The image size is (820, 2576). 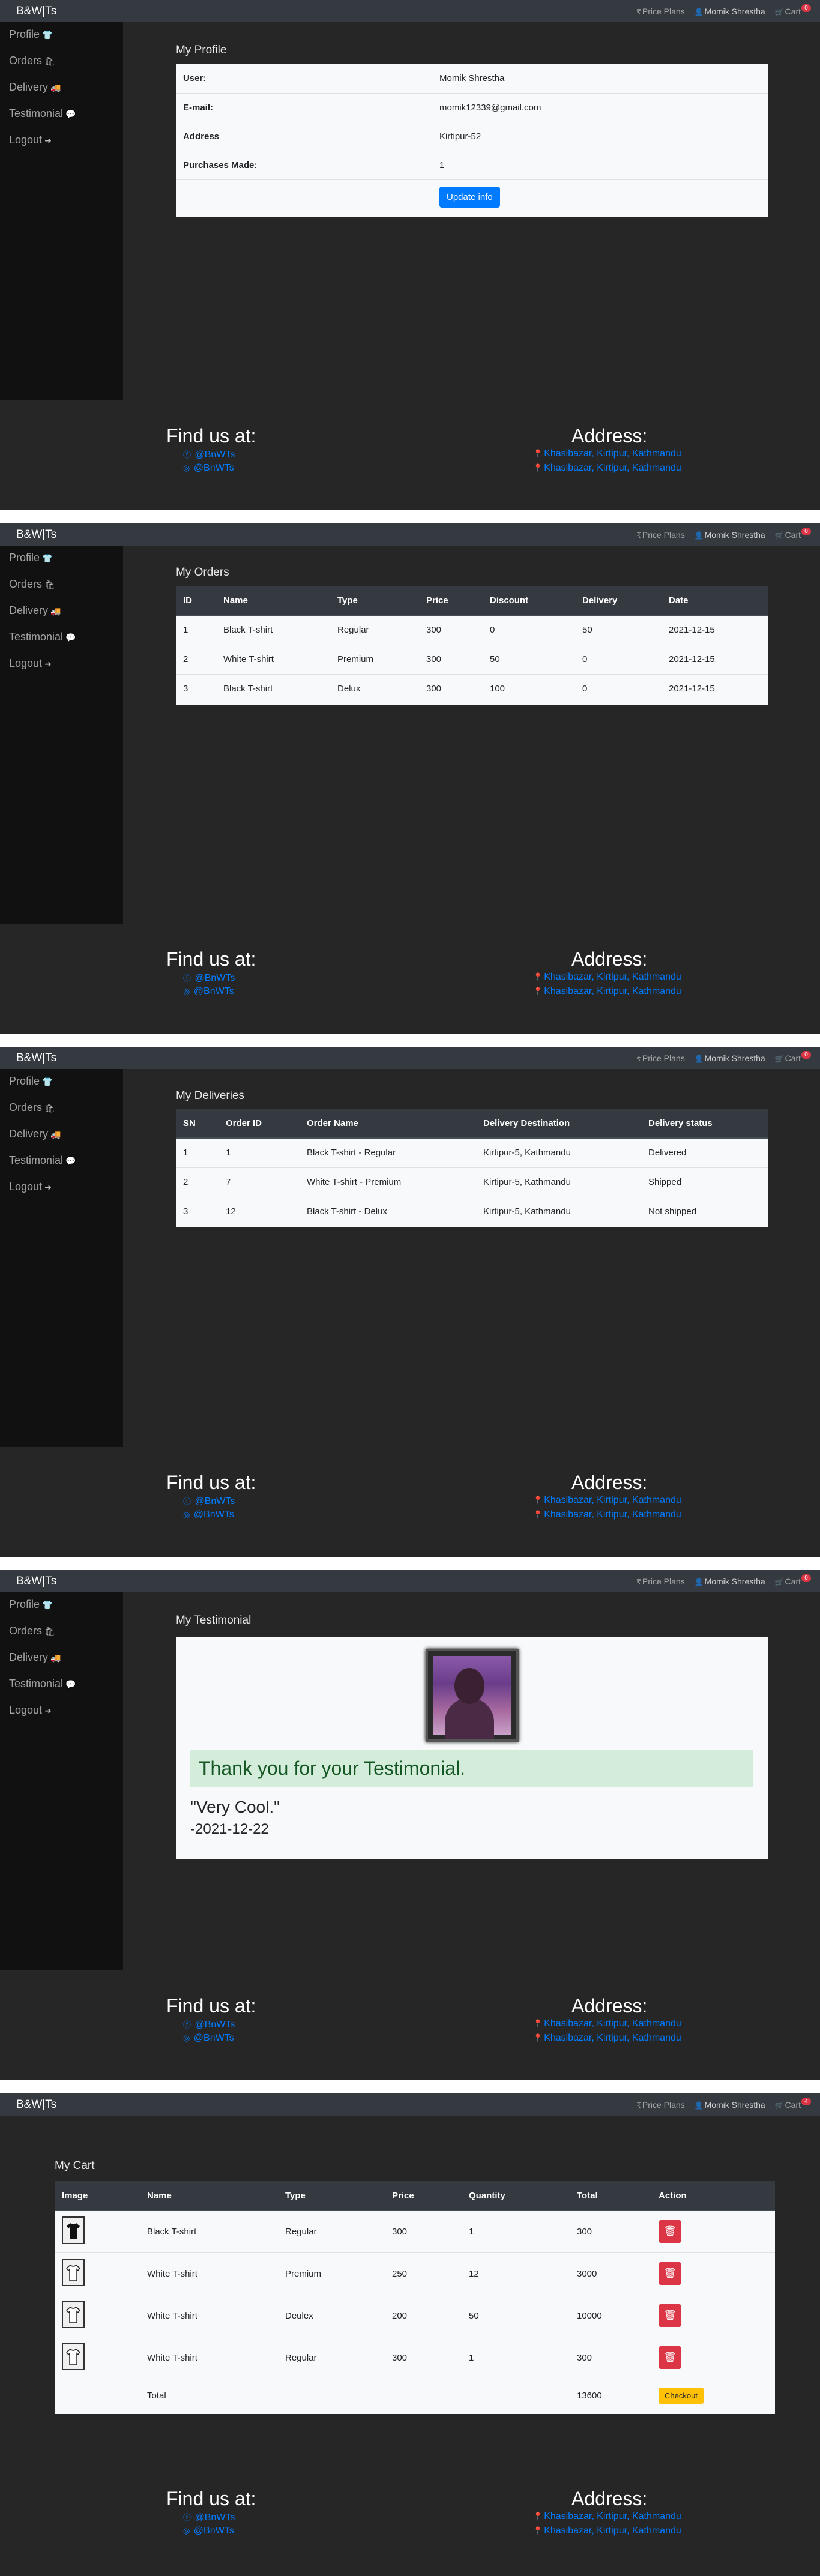 What do you see at coordinates (806, 531) in the screenshot?
I see `cart-badge: 0` at bounding box center [806, 531].